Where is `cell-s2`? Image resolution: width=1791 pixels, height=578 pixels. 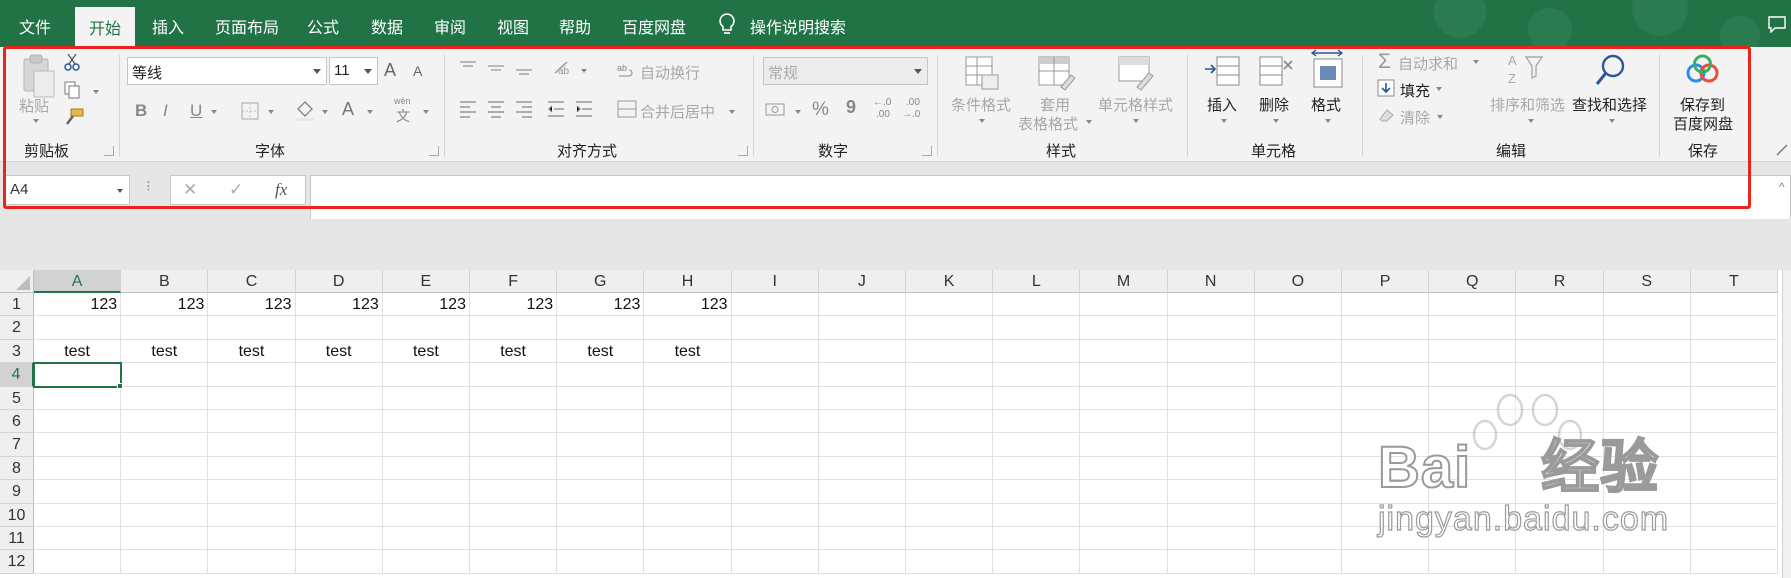
cell-s2 is located at coordinates (1647, 328).